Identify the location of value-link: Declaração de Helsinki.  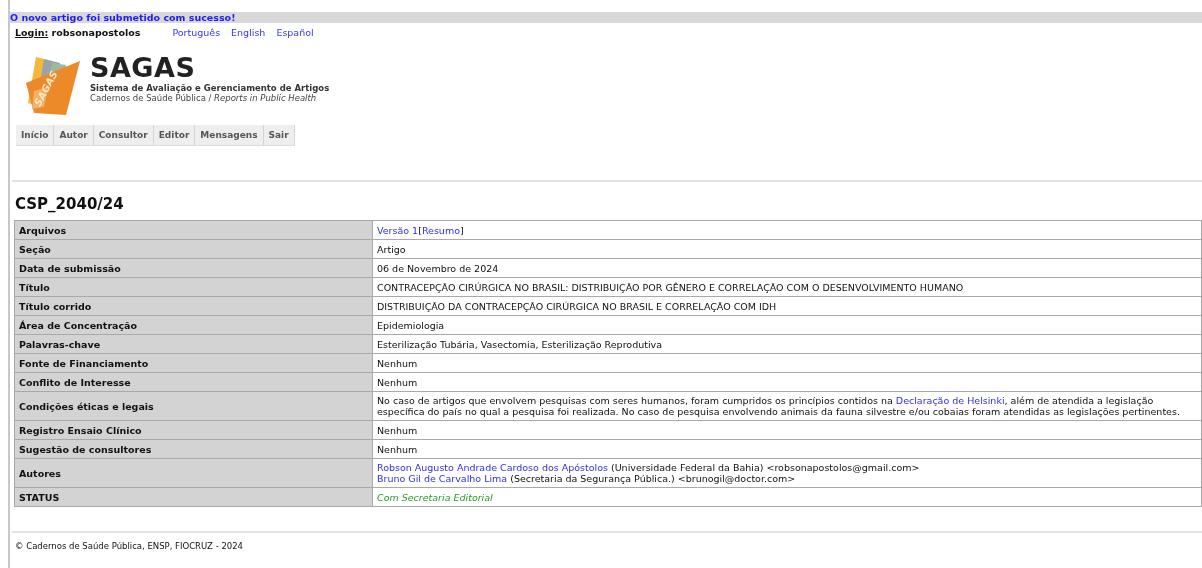
(950, 400).